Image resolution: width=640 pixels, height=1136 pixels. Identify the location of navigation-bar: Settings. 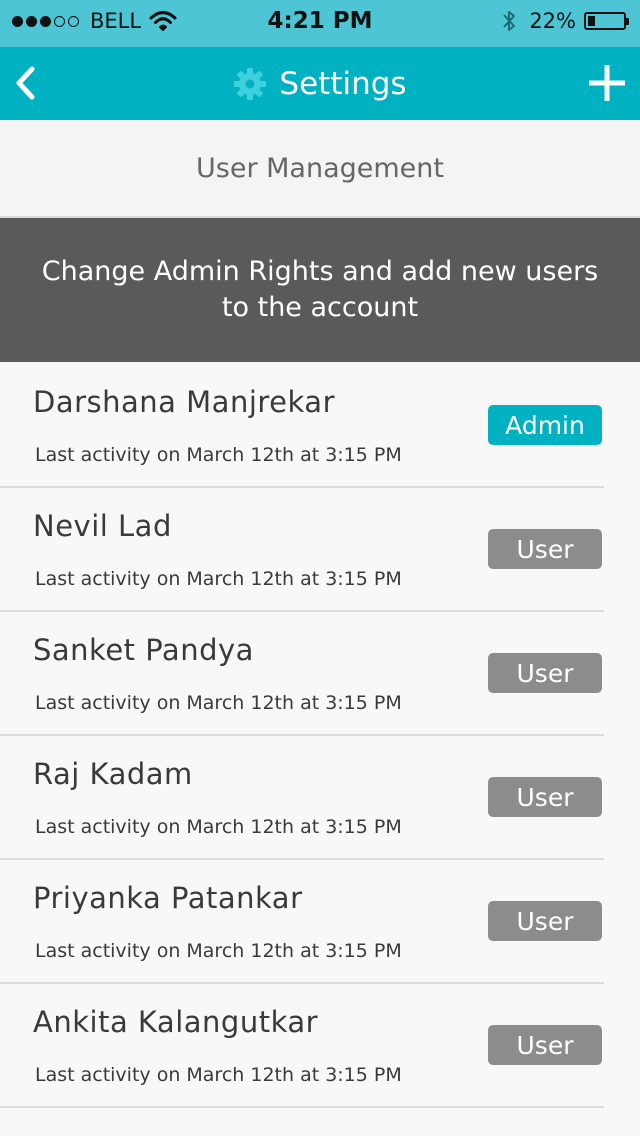
(320, 83).